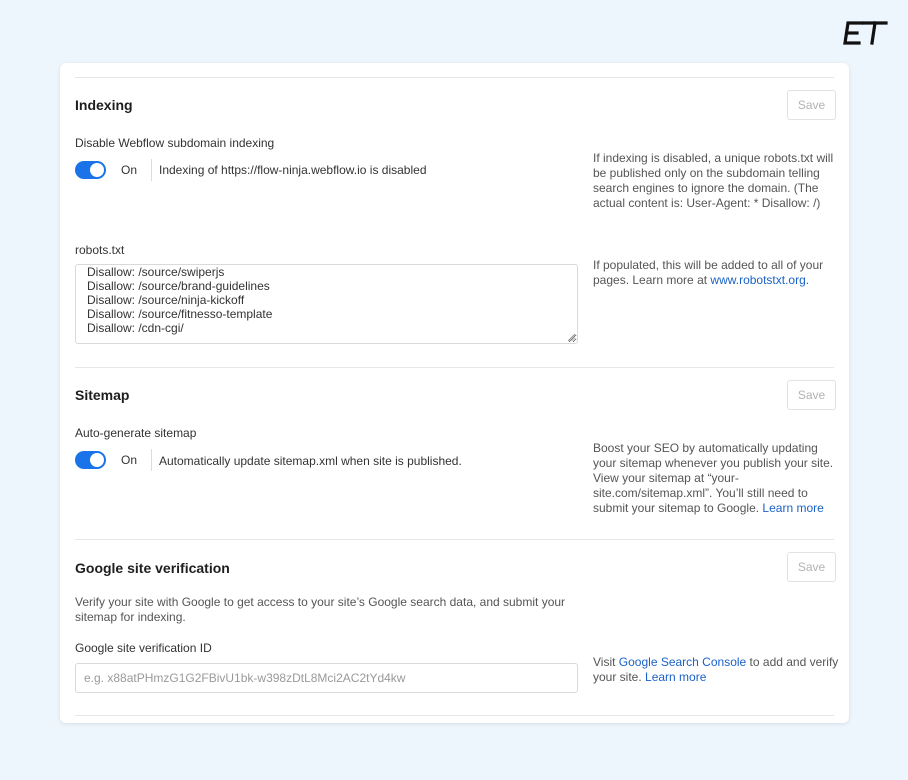 The width and height of the screenshot is (908, 780). What do you see at coordinates (129, 170) in the screenshot?
I see `indexing-toggle-state: On` at bounding box center [129, 170].